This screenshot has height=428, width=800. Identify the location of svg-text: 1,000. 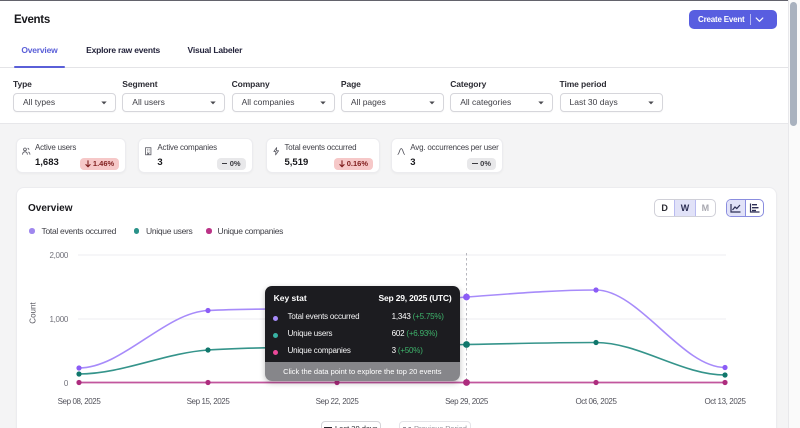
(58, 319).